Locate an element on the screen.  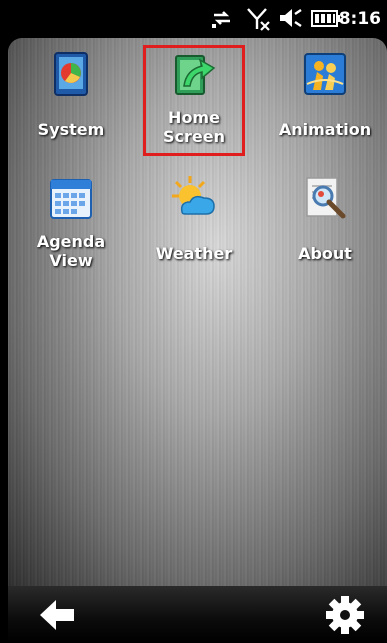
about-icon is located at coordinates (326, 198).